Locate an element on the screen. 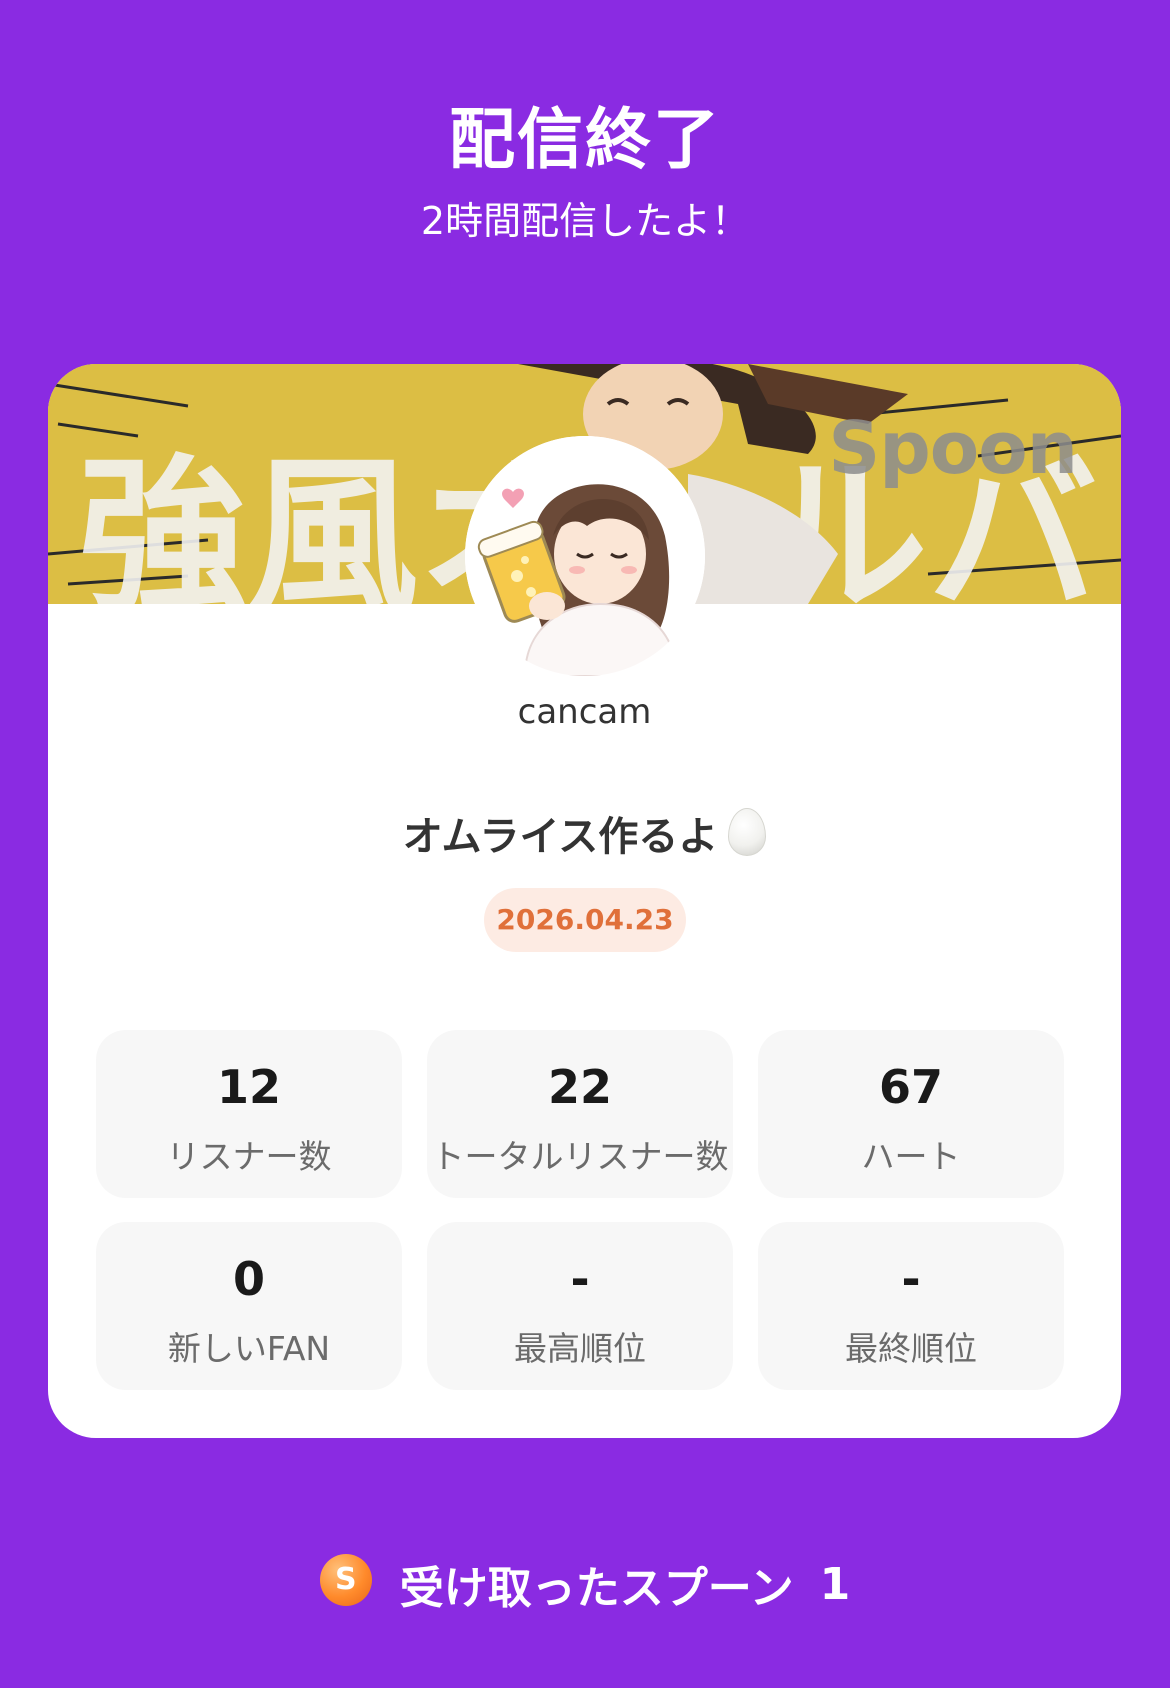  stat-label: 最終順位 is located at coordinates (911, 1348).